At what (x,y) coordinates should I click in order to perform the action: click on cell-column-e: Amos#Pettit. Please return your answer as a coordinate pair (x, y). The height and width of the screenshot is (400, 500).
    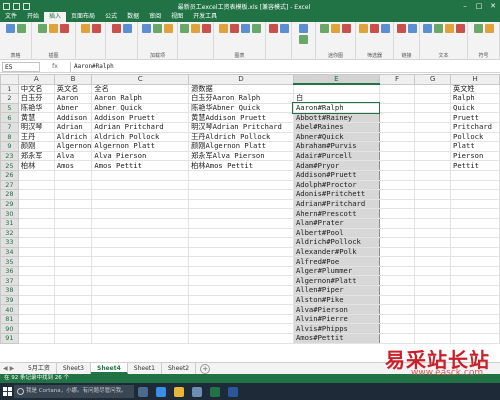
    Looking at the image, I should click on (336, 338).